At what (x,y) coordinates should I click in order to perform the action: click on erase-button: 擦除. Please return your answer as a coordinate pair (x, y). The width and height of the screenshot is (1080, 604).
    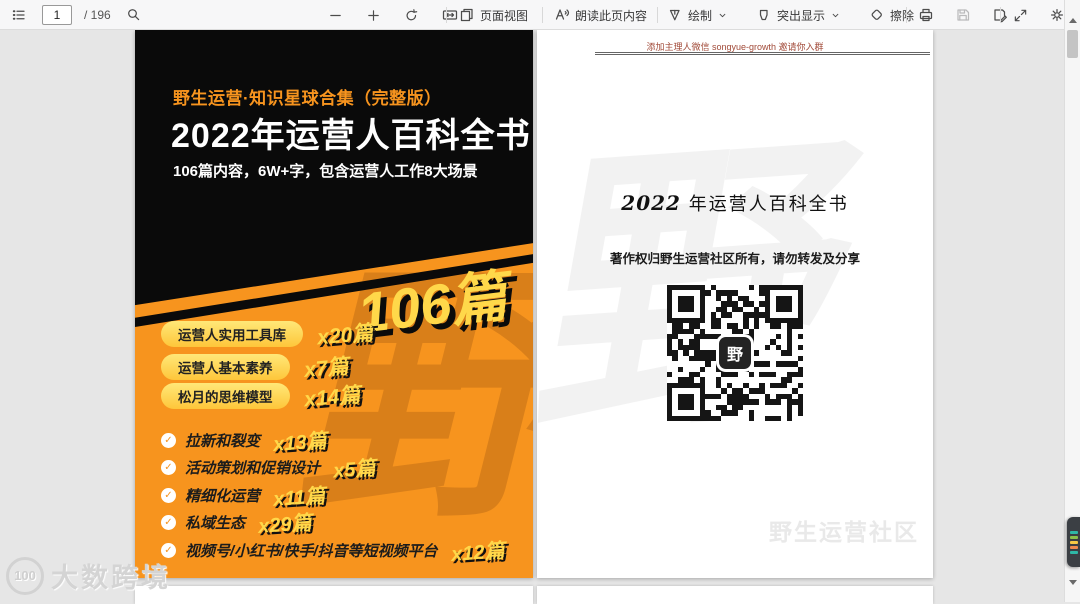
    Looking at the image, I should click on (891, 15).